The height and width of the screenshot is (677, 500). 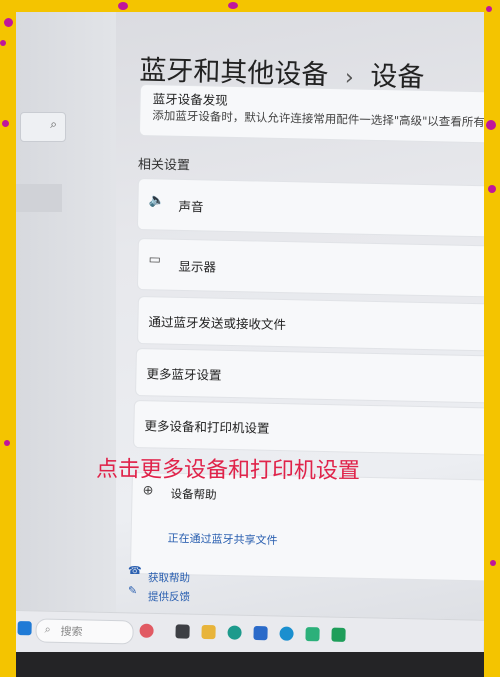 What do you see at coordinates (169, 596) in the screenshot?
I see `feedback-link: 提供反馈` at bounding box center [169, 596].